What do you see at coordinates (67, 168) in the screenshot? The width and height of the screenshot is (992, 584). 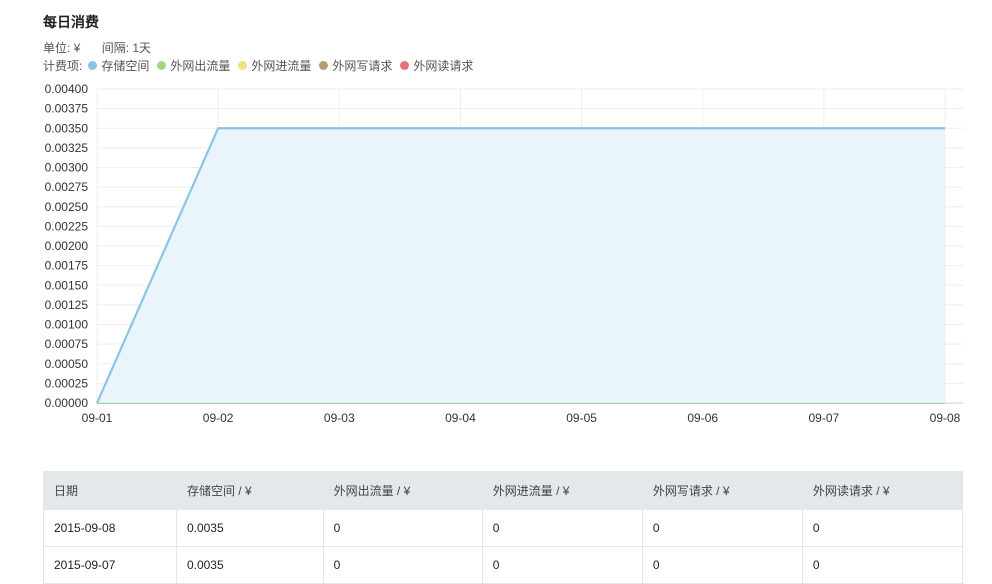 I see `y-tick-label: 0.00300` at bounding box center [67, 168].